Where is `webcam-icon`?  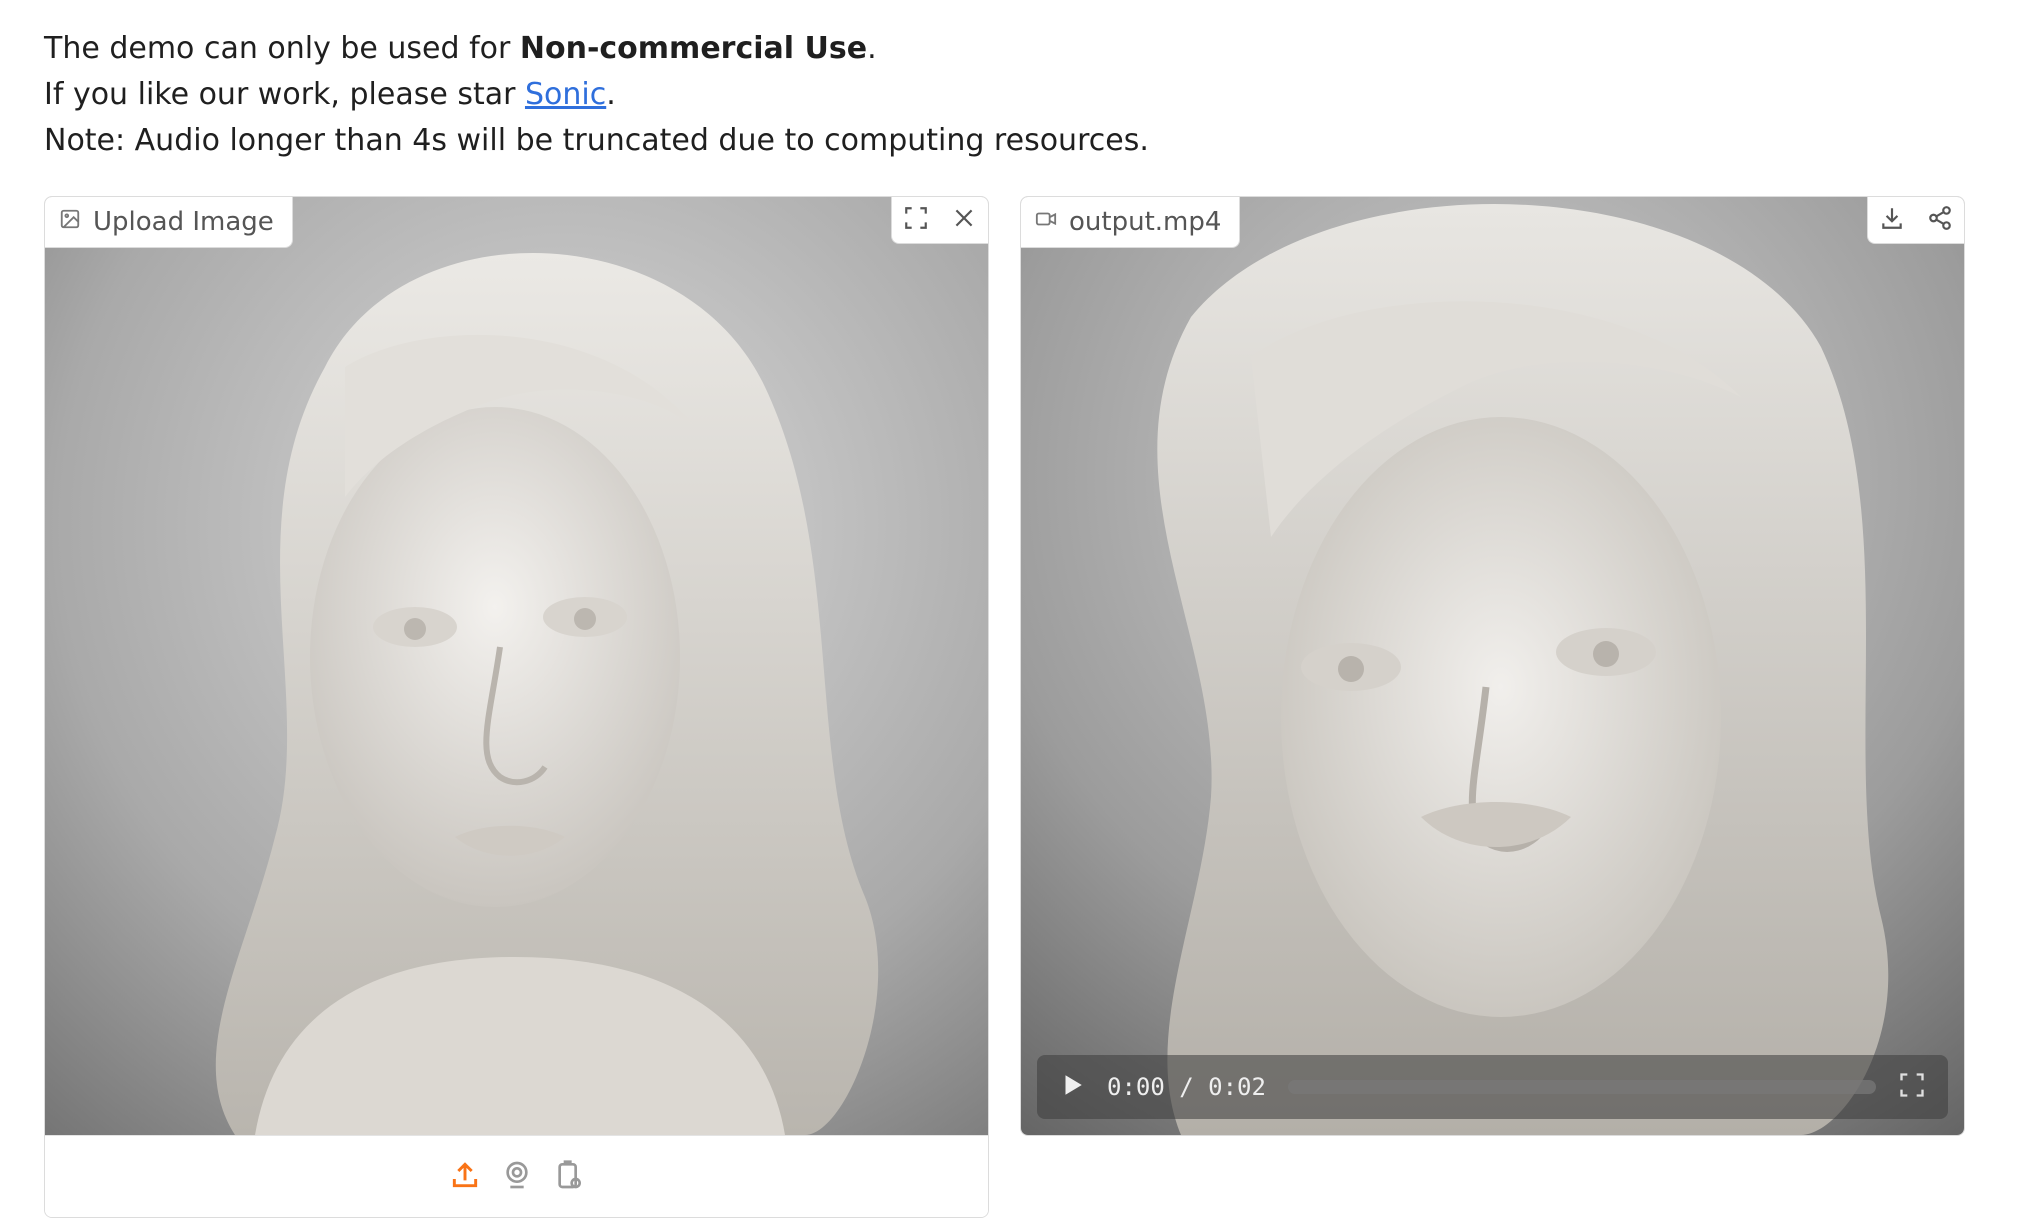
webcam-icon is located at coordinates (517, 1177).